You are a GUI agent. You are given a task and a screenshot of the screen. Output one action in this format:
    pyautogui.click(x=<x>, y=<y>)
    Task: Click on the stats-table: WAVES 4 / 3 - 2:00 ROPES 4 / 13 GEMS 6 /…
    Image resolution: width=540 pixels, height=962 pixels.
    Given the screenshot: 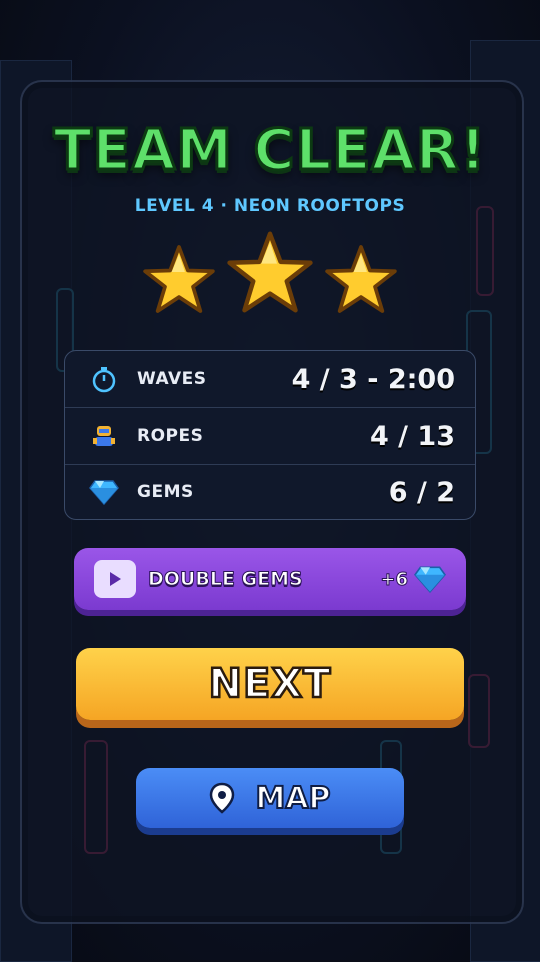 What is the action you would take?
    pyautogui.click(x=270, y=435)
    